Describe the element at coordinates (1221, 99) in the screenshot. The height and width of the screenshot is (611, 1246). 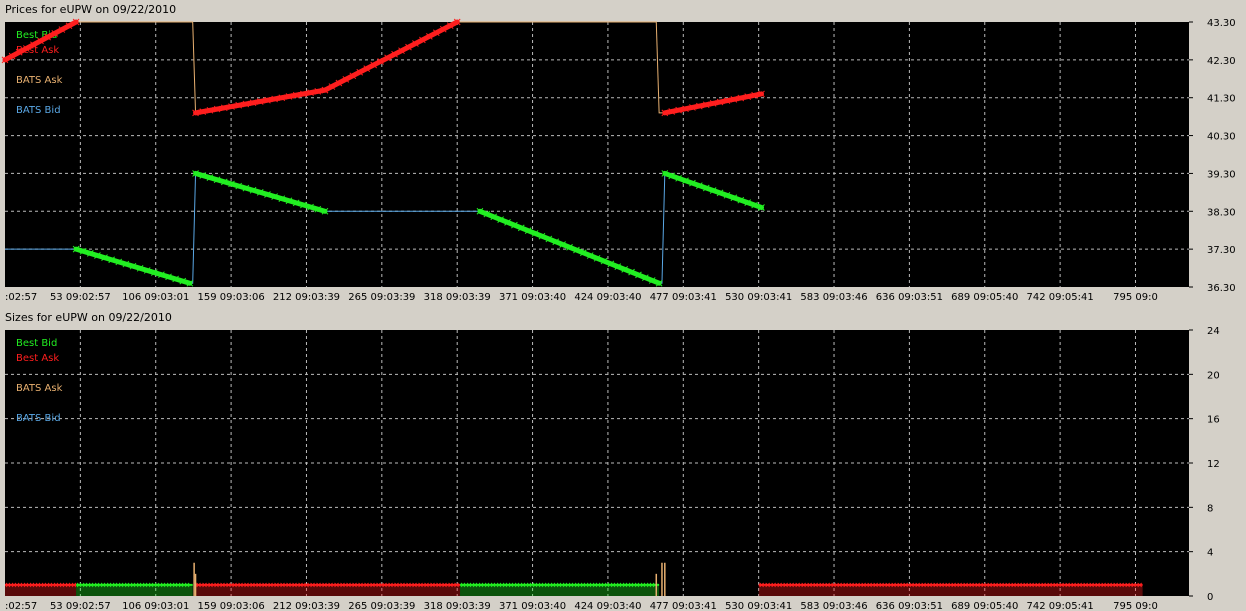
I see `y-tick-label: 41.30` at that location.